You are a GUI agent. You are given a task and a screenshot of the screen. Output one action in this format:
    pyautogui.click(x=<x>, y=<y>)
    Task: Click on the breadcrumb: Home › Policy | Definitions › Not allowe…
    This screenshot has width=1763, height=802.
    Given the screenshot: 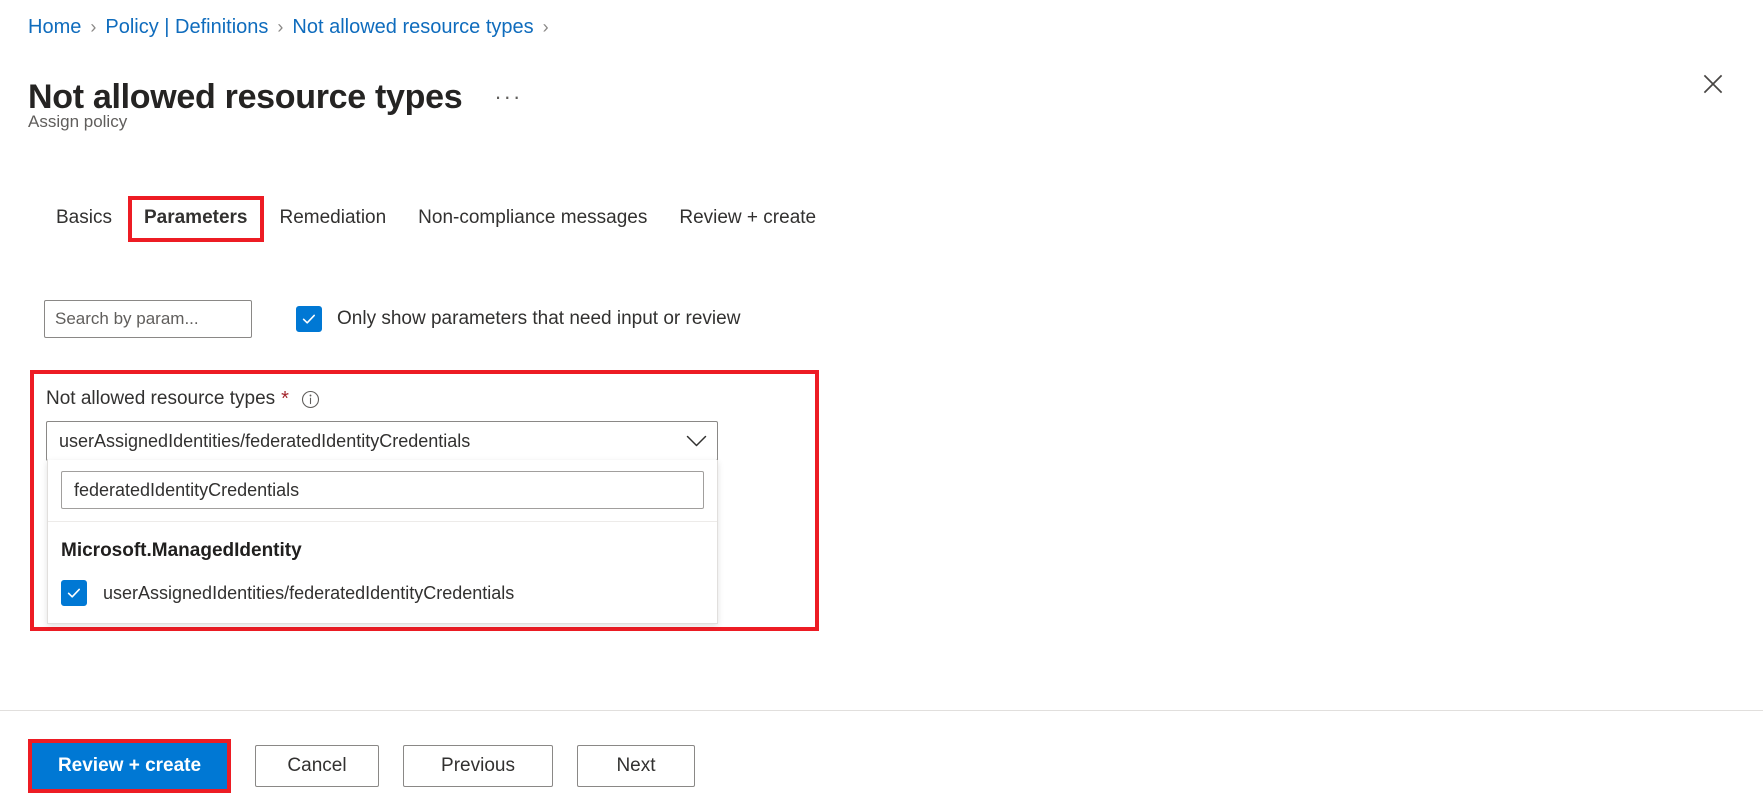 What is the action you would take?
    pyautogui.click(x=293, y=27)
    